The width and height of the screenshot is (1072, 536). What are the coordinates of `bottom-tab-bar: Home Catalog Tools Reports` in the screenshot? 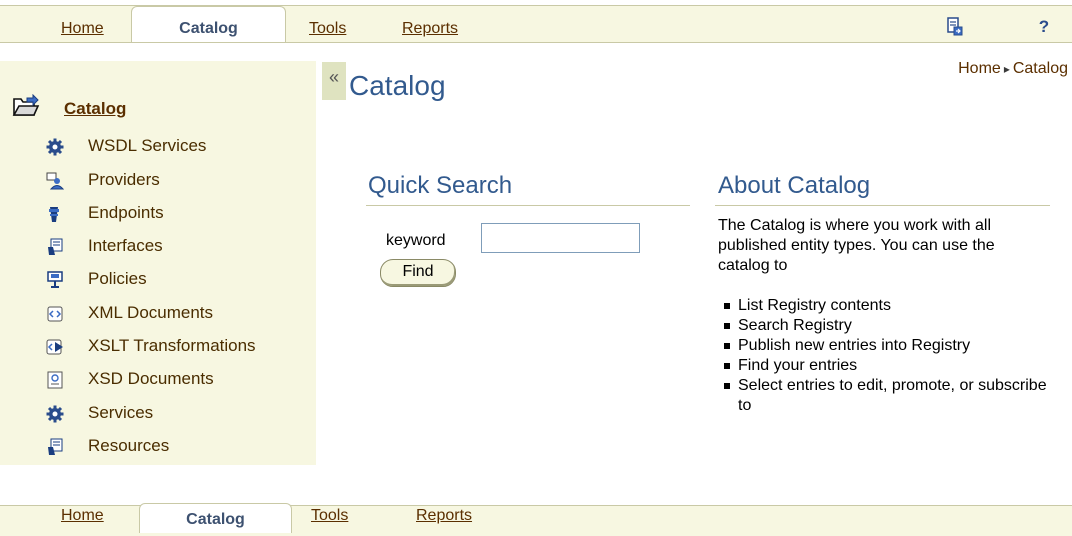 It's located at (536, 515).